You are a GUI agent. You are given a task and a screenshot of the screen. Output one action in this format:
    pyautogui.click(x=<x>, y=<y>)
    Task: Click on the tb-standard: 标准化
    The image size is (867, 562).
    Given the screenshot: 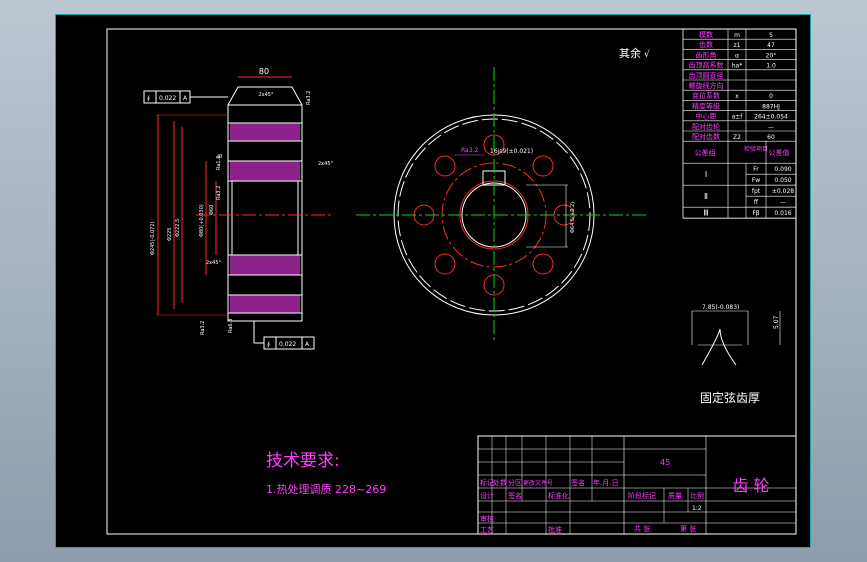 What is the action you would take?
    pyautogui.click(x=558, y=495)
    